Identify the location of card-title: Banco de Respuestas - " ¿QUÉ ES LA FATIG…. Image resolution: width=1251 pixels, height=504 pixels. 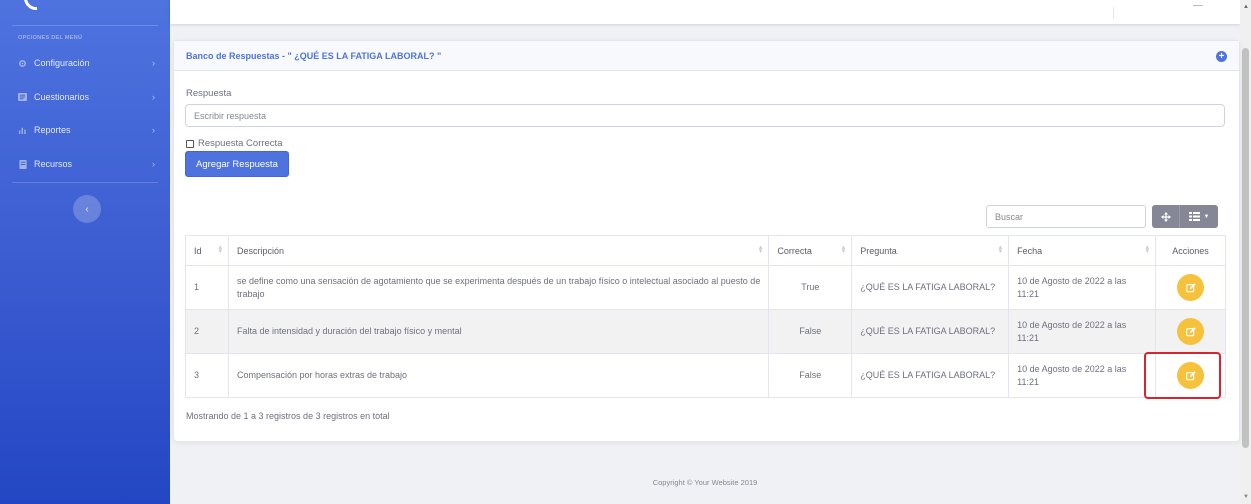
(314, 55).